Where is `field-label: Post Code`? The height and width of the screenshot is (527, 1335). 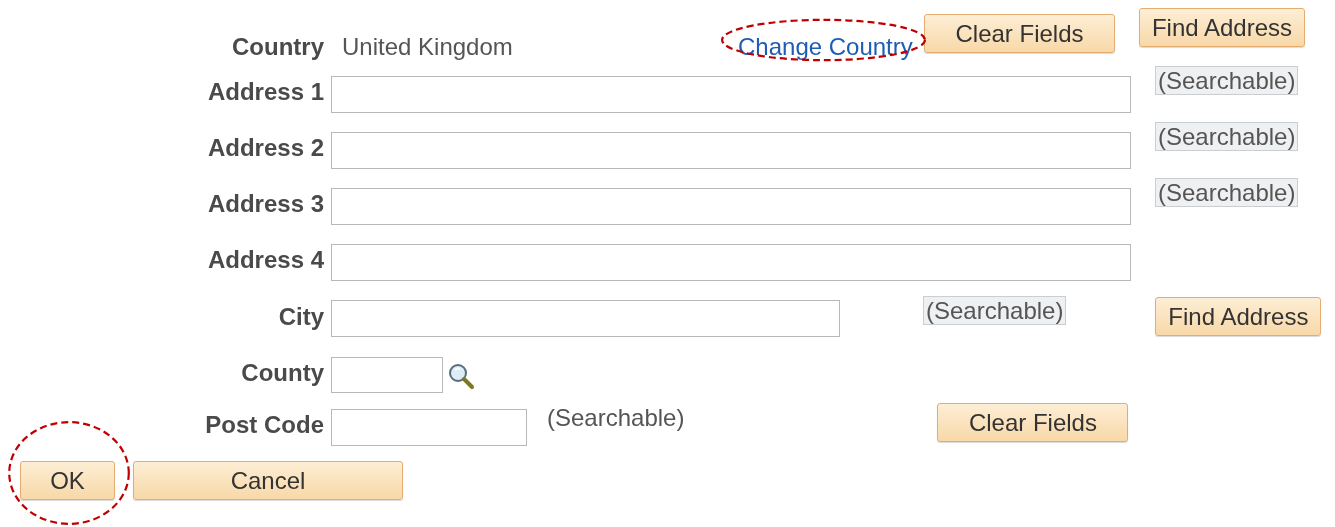 field-label: Post Code is located at coordinates (264, 425).